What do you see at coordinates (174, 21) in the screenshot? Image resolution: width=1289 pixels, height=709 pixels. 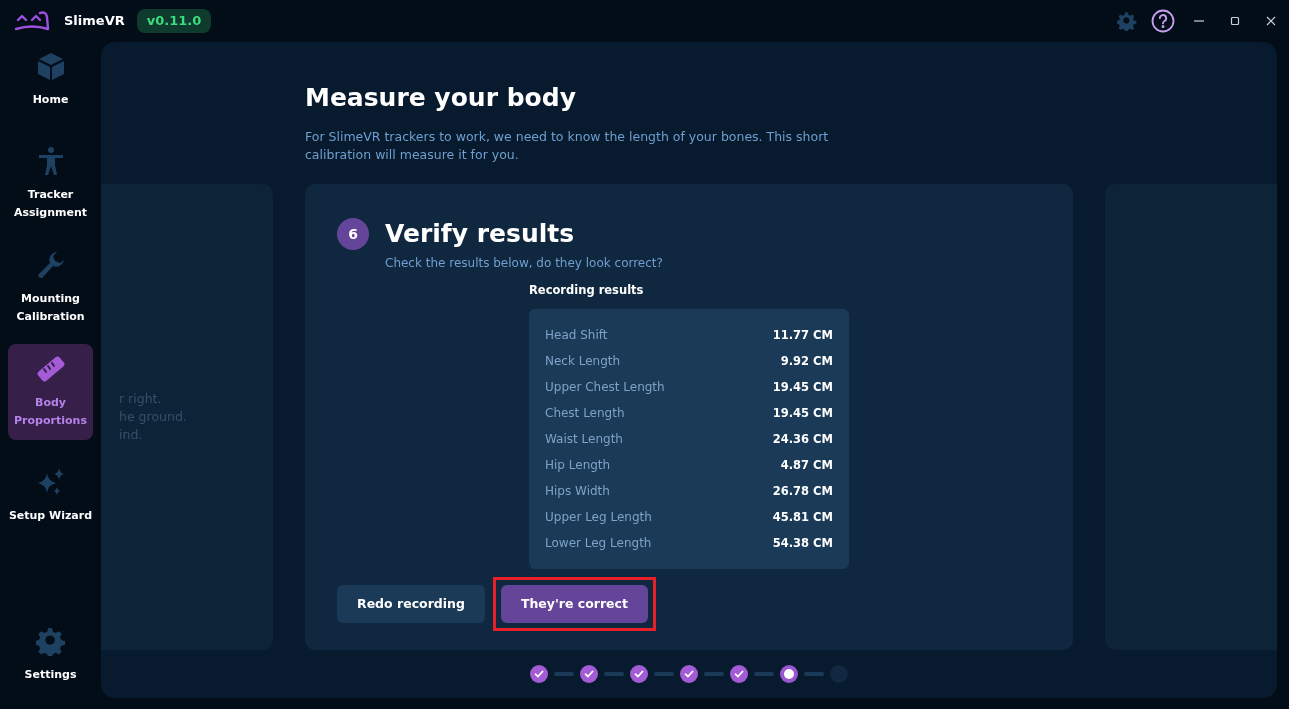 I see `version-badge: v0.11.0` at bounding box center [174, 21].